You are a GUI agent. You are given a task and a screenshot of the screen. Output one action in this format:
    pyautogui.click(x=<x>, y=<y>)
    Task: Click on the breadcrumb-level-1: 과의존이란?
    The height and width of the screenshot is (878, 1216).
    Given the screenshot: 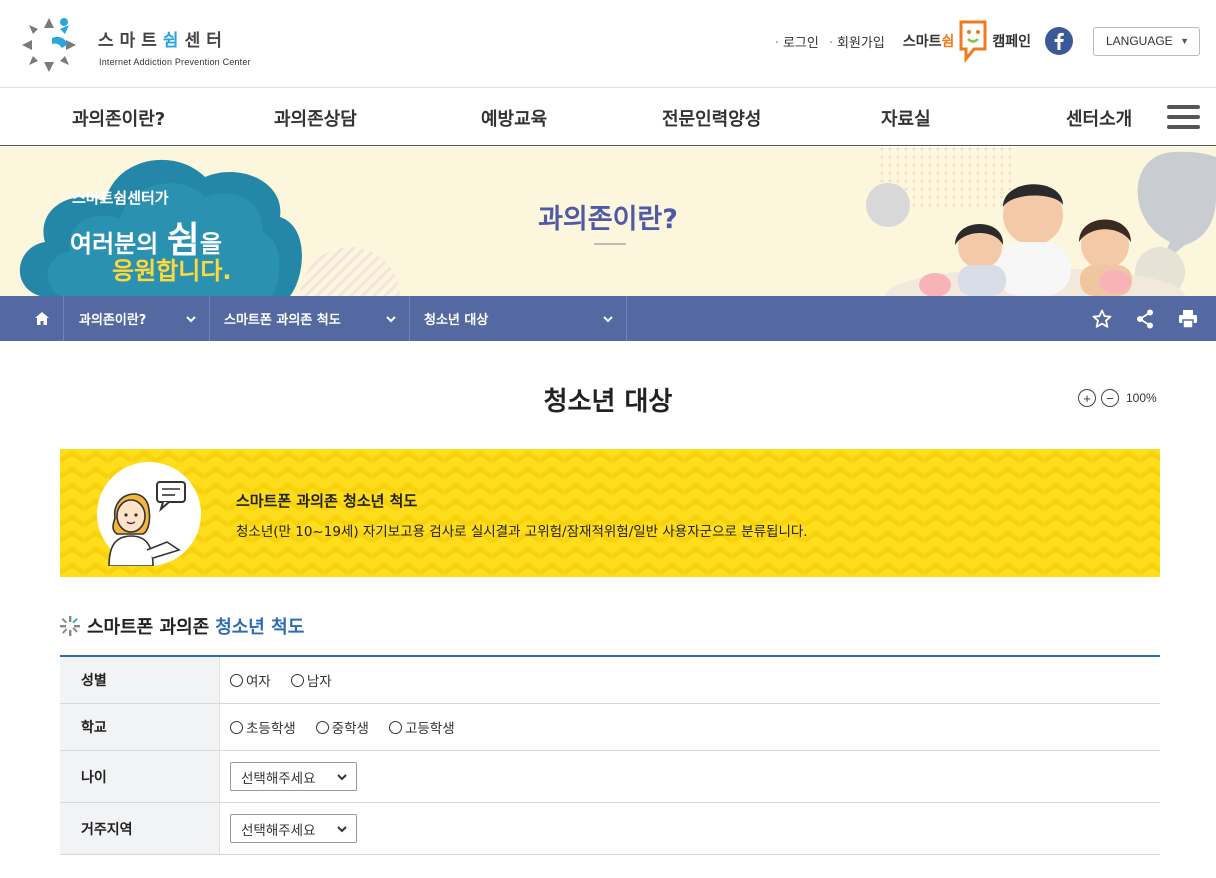 What is the action you would take?
    pyautogui.click(x=137, y=318)
    